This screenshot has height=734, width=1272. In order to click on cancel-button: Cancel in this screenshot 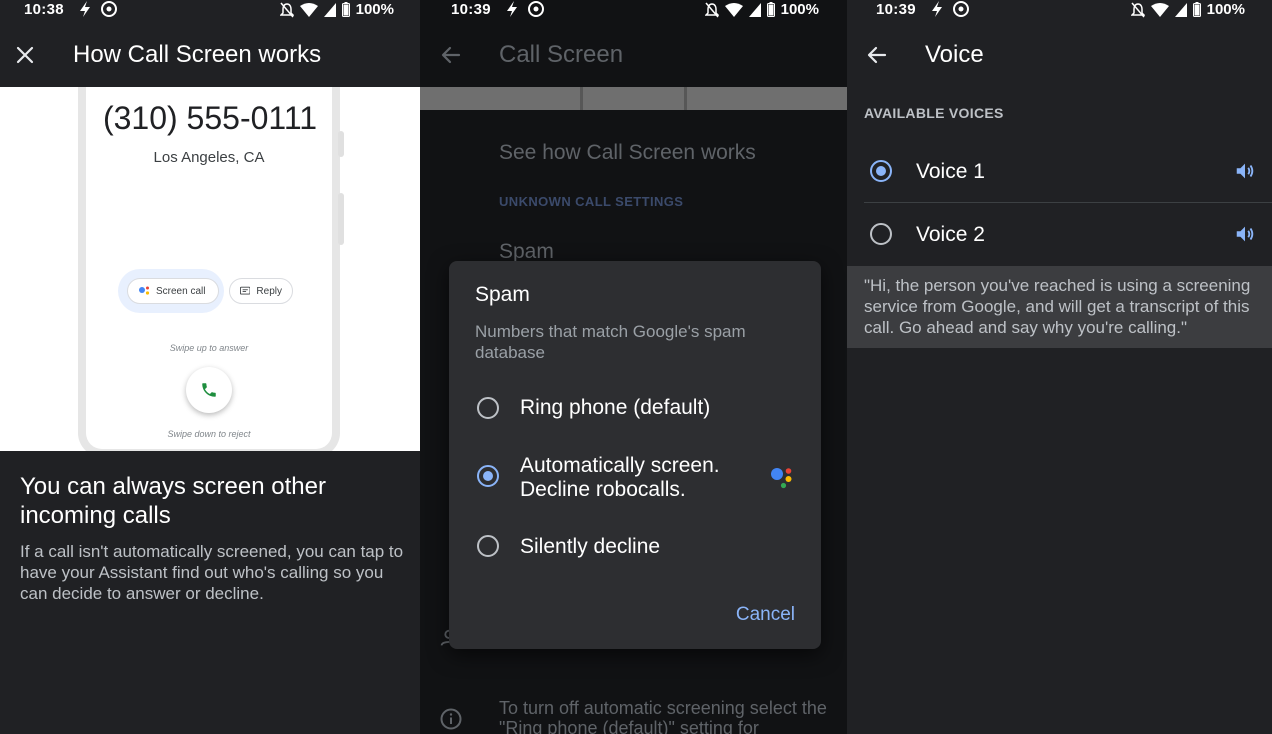, I will do `click(765, 615)`.